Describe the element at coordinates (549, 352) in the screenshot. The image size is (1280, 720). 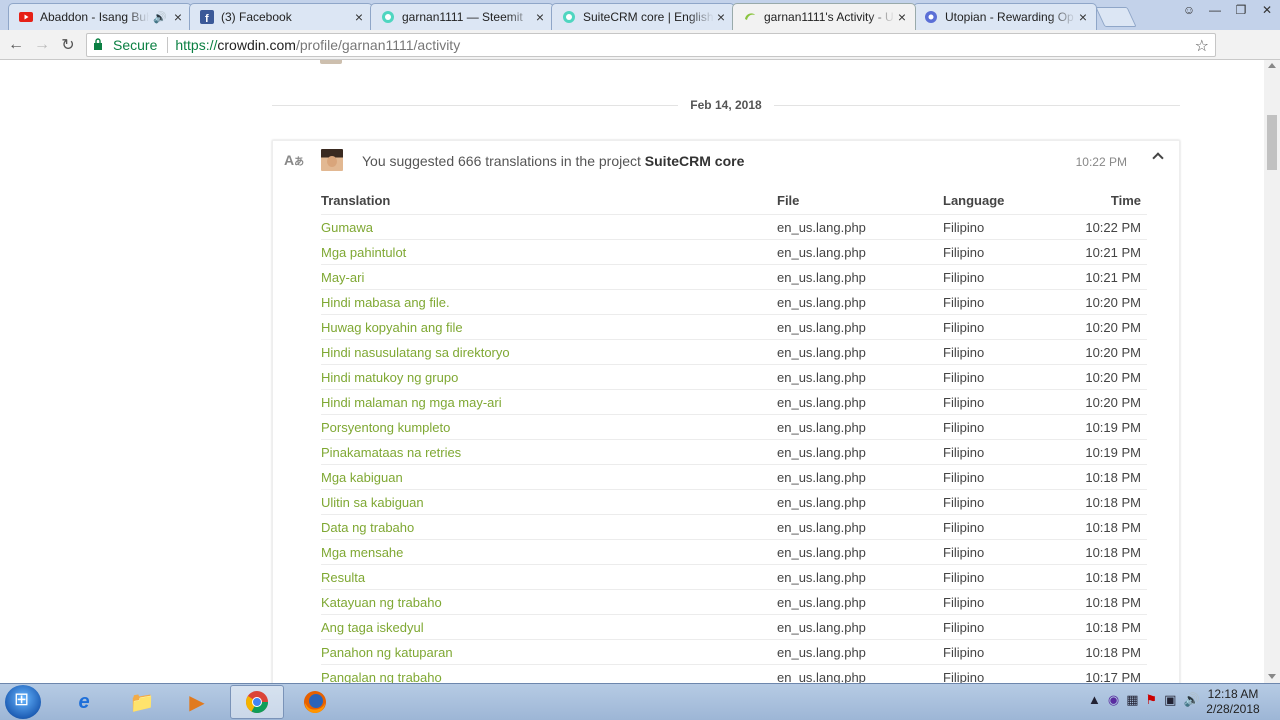
I see `translation-link: Hindi nasusulatang sa direktoryo` at that location.